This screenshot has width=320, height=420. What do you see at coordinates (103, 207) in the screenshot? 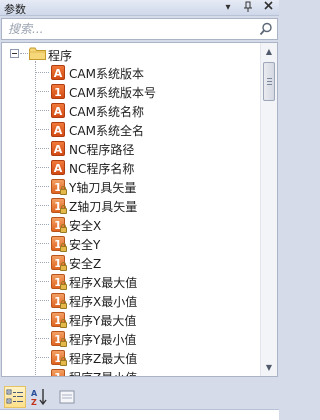
I see `tree-item-label: Z轴刀具矢量` at bounding box center [103, 207].